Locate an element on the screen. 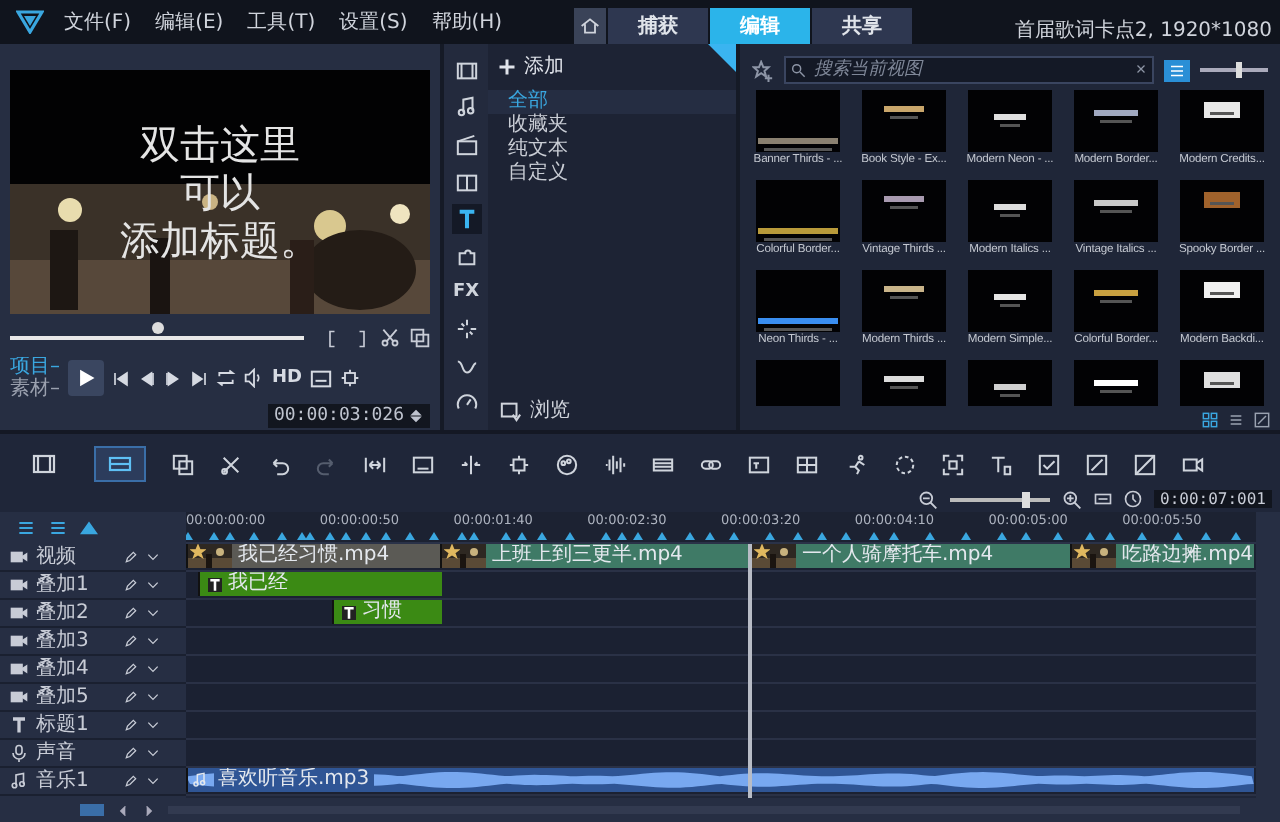 The width and height of the screenshot is (1280, 822). zoom-in-icon is located at coordinates (1072, 499).